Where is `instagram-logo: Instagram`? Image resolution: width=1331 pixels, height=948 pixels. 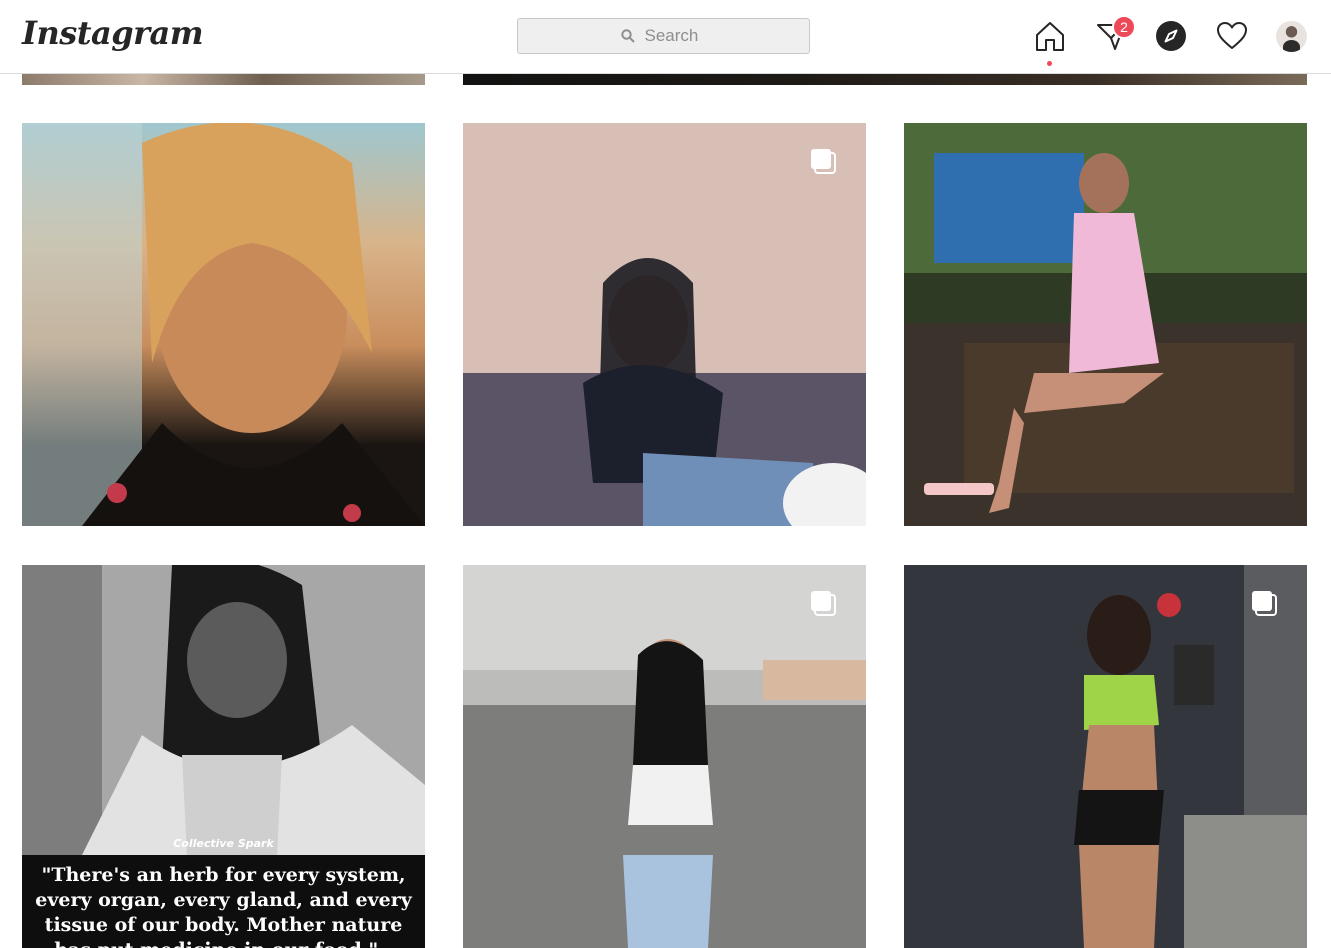
instagram-logo: Instagram is located at coordinates (113, 33).